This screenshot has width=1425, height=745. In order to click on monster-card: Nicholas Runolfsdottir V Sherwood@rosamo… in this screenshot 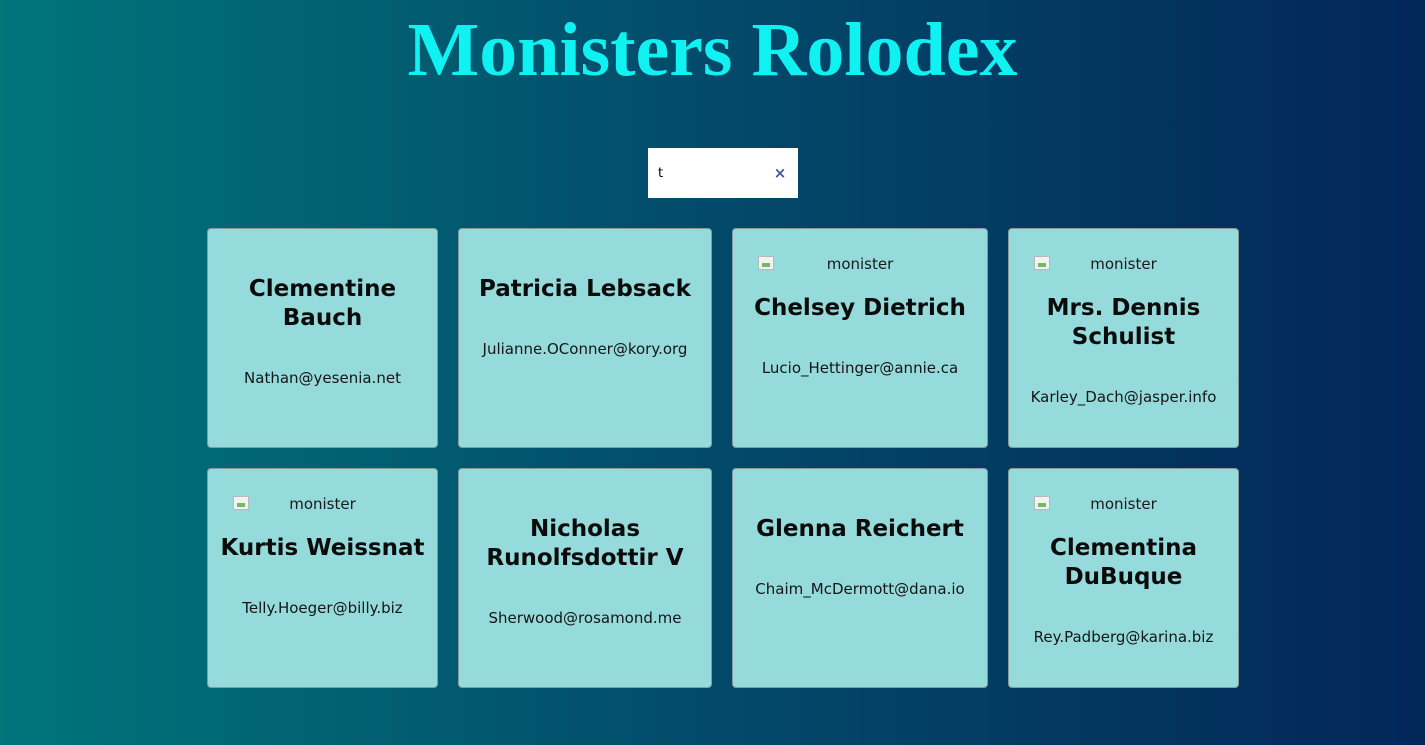, I will do `click(585, 578)`.